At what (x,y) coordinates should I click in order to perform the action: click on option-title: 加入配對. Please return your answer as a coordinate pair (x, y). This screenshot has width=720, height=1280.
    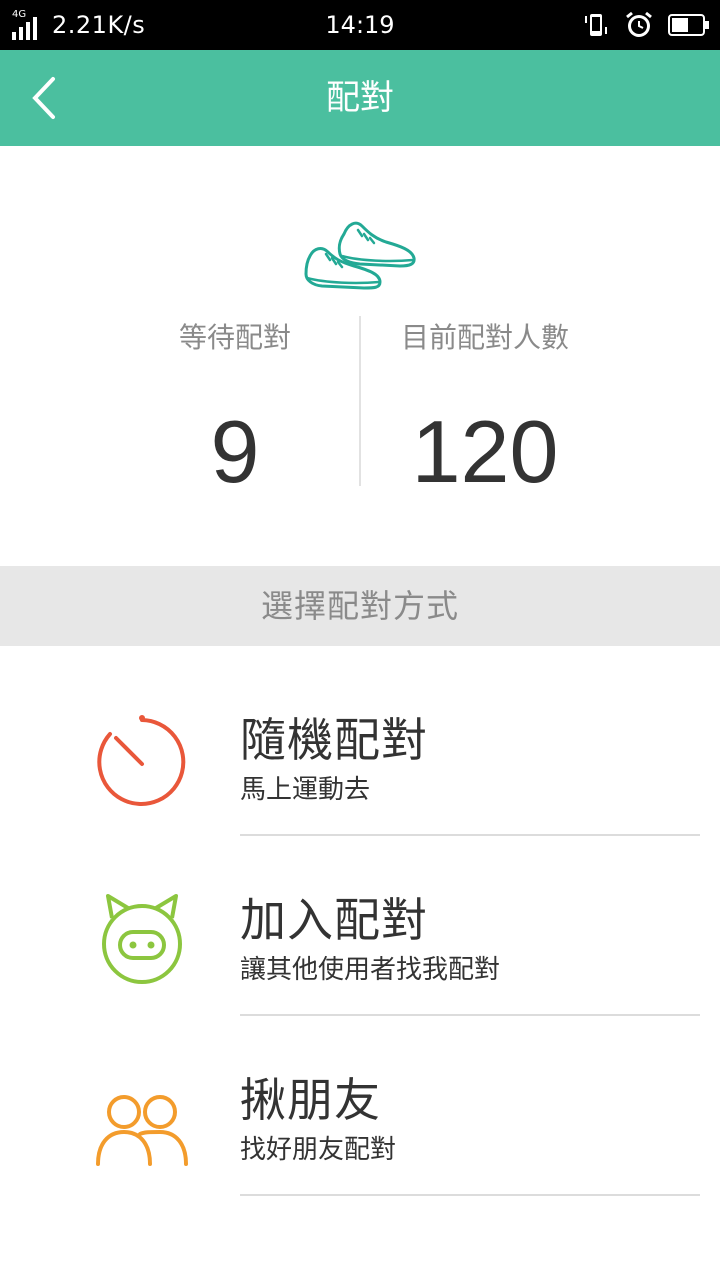
    Looking at the image, I should click on (334, 920).